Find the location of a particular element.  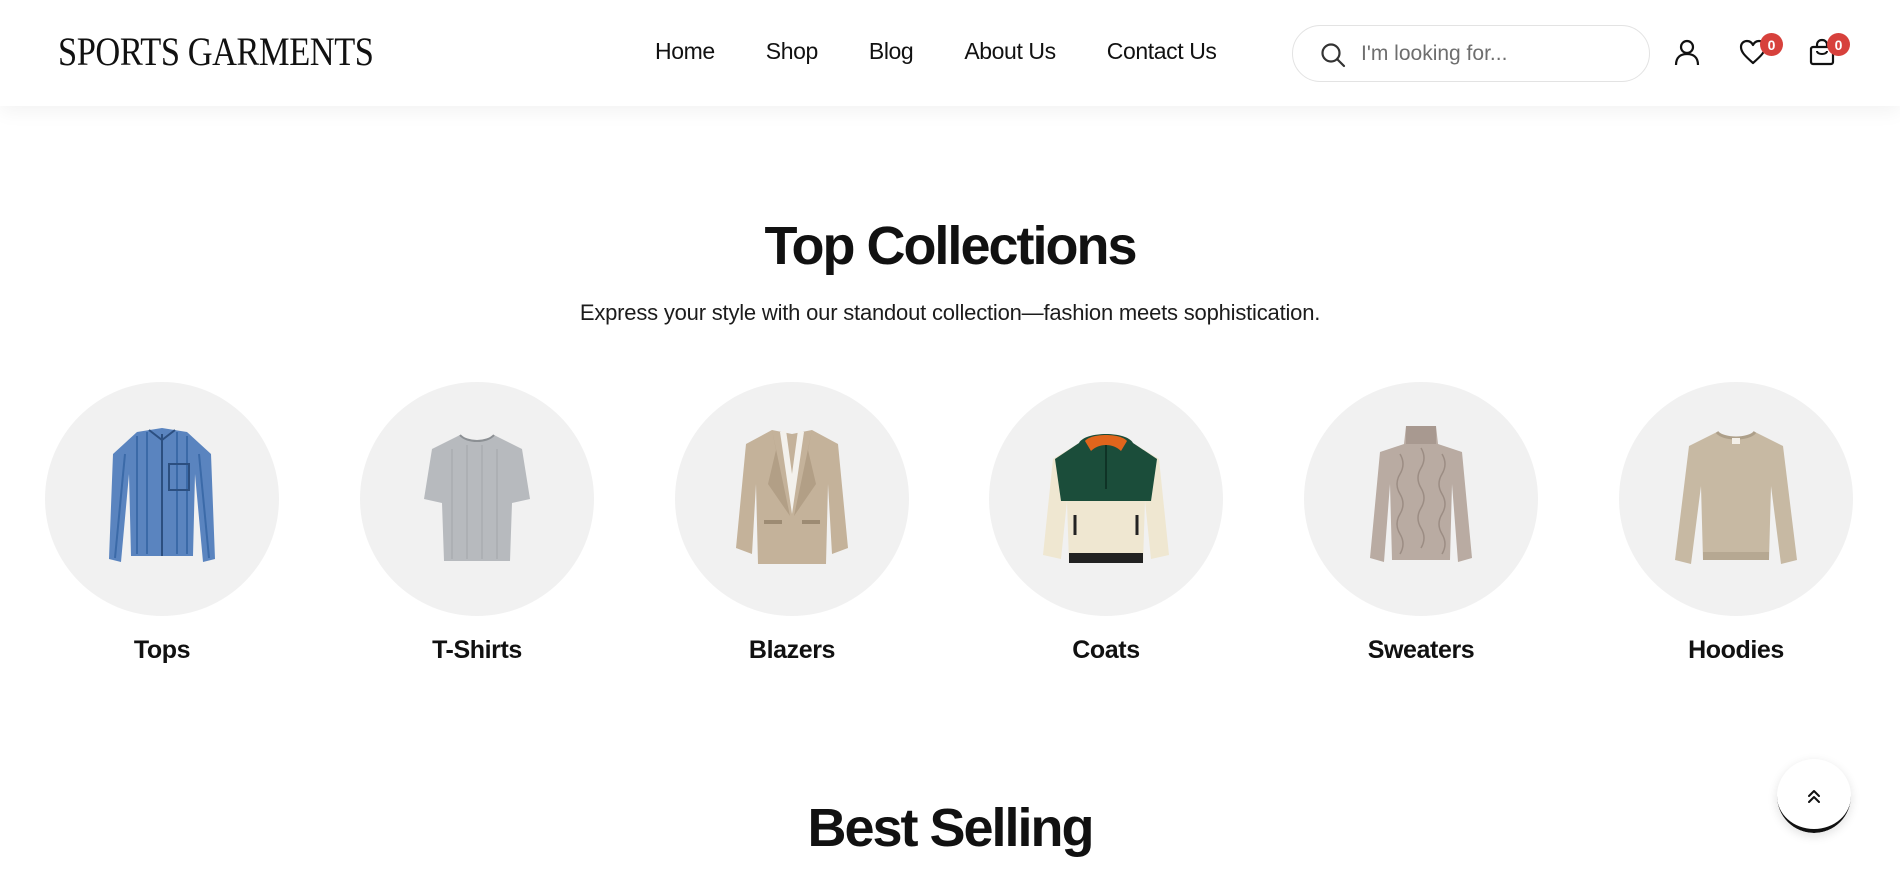

collection-label-sweaters: Sweaters is located at coordinates (1421, 650).